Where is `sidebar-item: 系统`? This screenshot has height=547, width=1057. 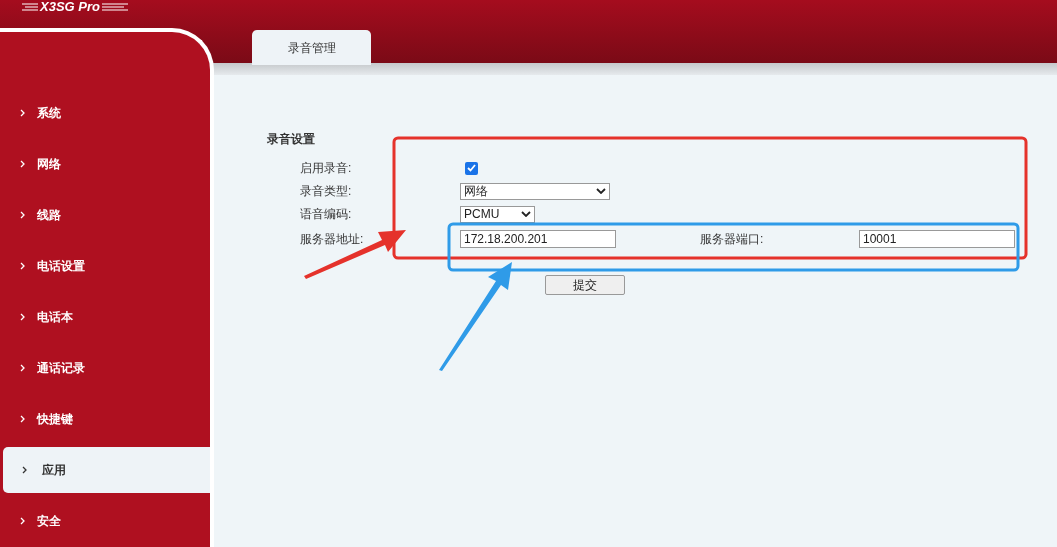 sidebar-item: 系统 is located at coordinates (106, 112).